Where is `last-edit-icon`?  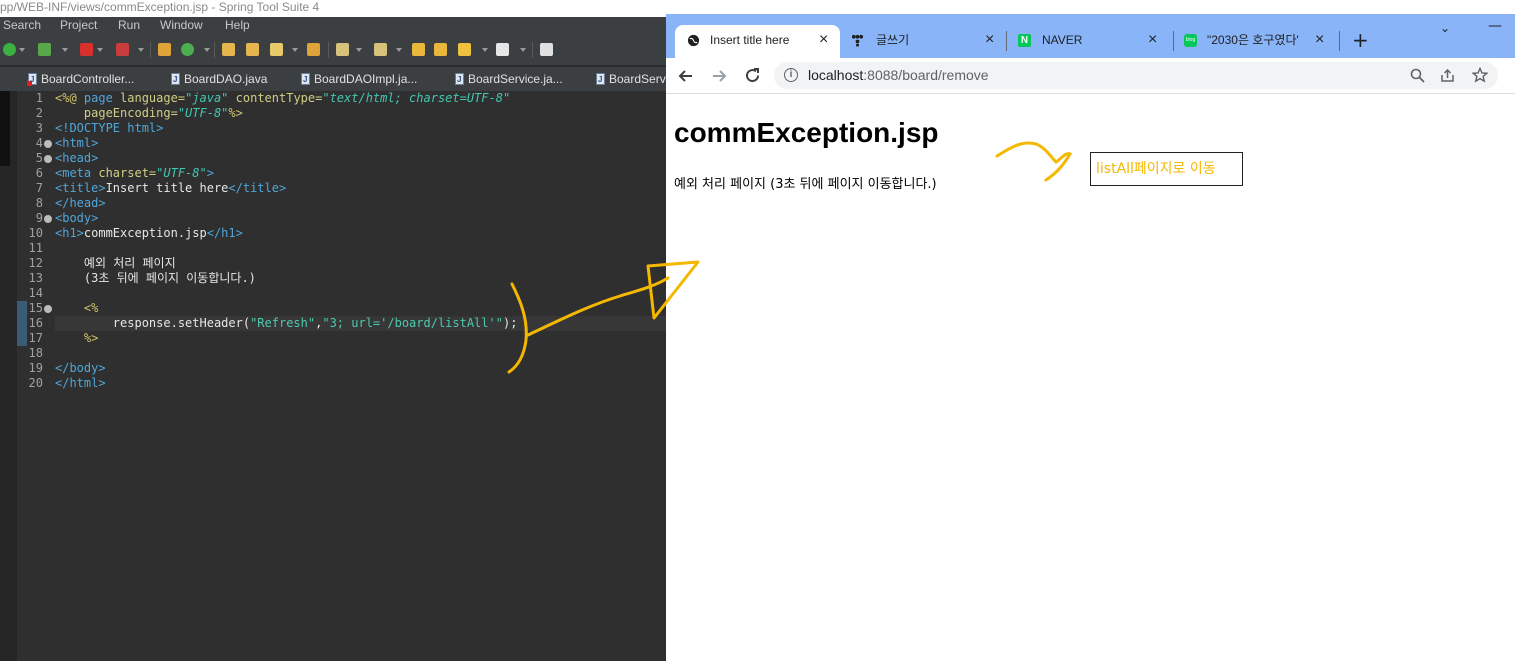 last-edit-icon is located at coordinates (418, 49).